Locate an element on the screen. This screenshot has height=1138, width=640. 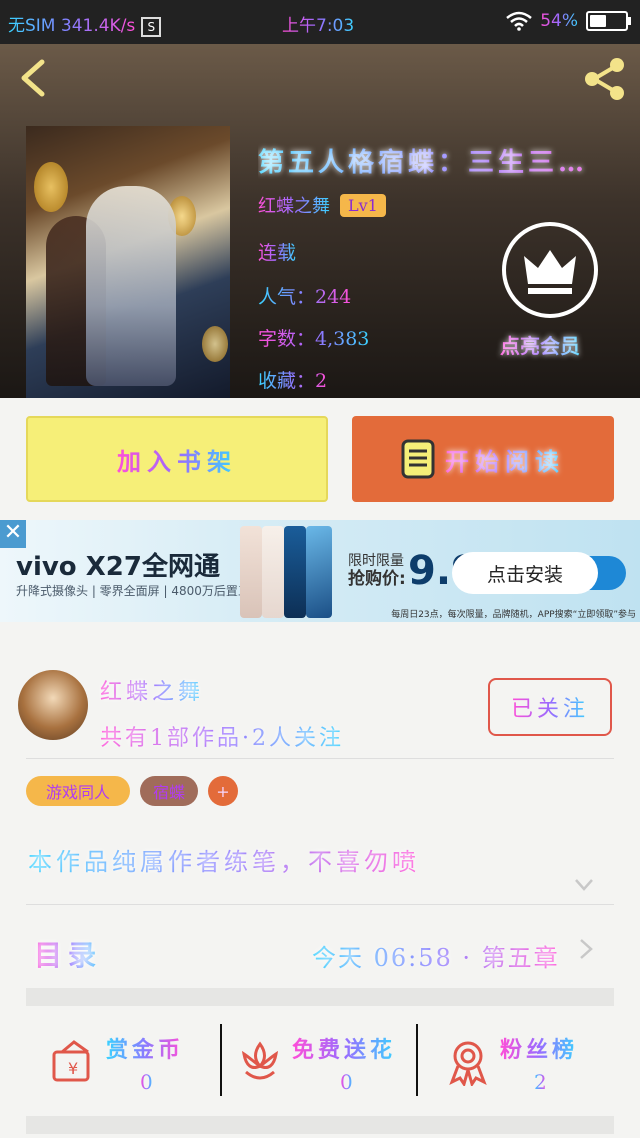
fan-ranking-label: 粉丝榜 is located at coordinates (539, 1048).